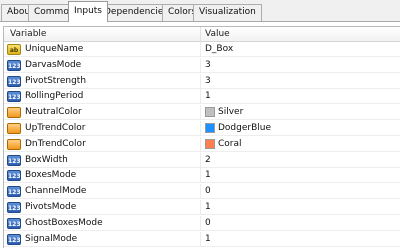 The height and width of the screenshot is (248, 400). I want to click on grid-header: Variable Value, so click(202, 34).